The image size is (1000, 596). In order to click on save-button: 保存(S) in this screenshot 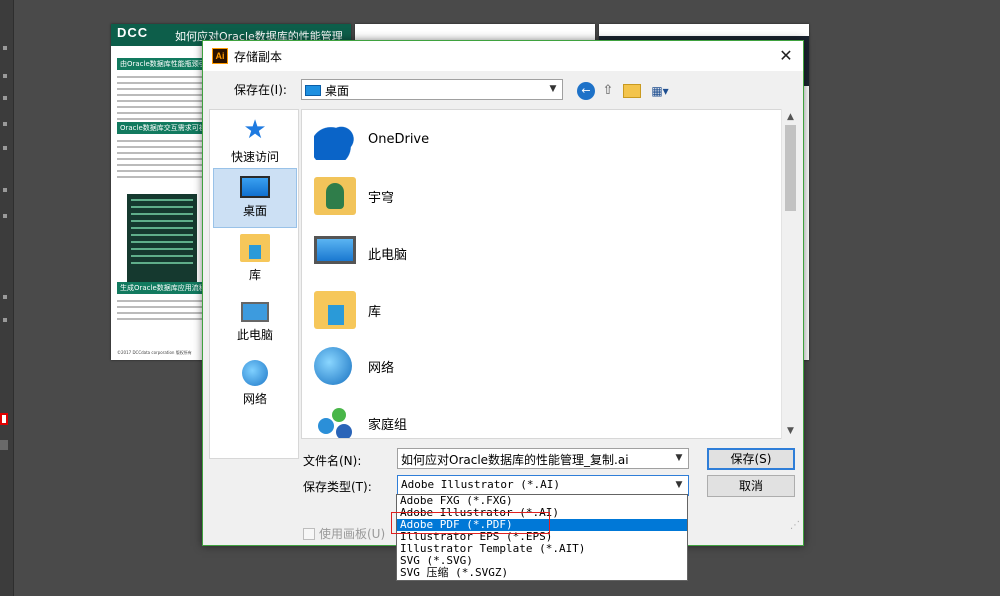, I will do `click(751, 459)`.